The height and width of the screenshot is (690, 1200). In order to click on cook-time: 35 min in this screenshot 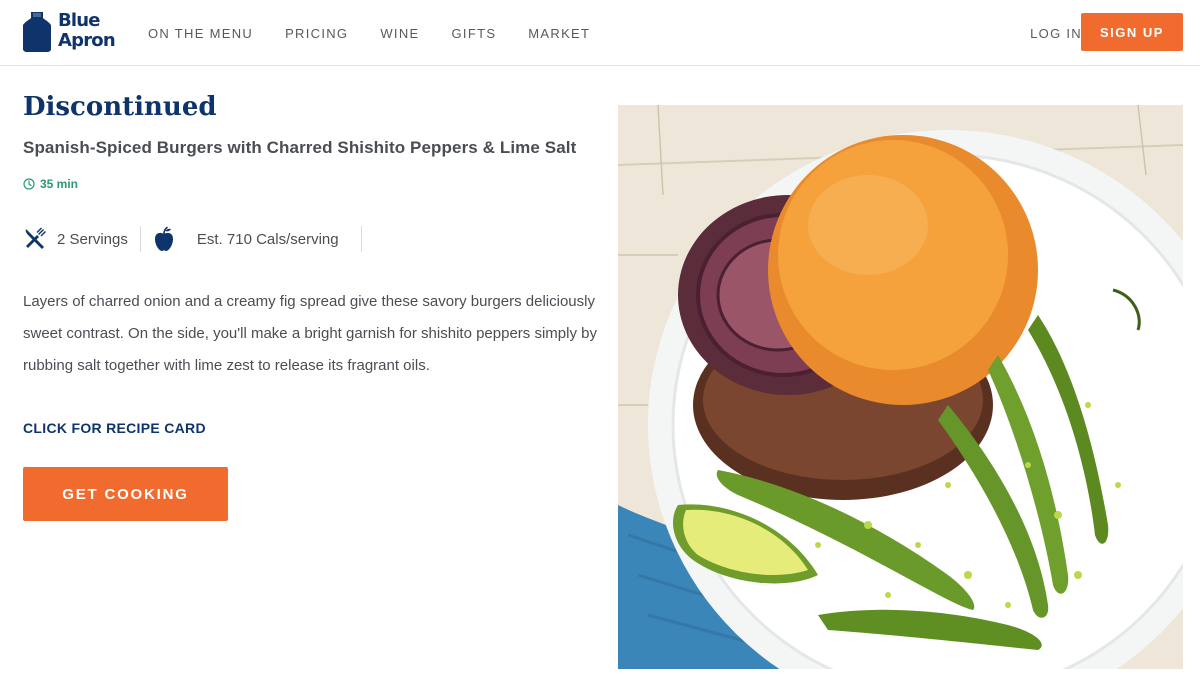, I will do `click(50, 184)`.